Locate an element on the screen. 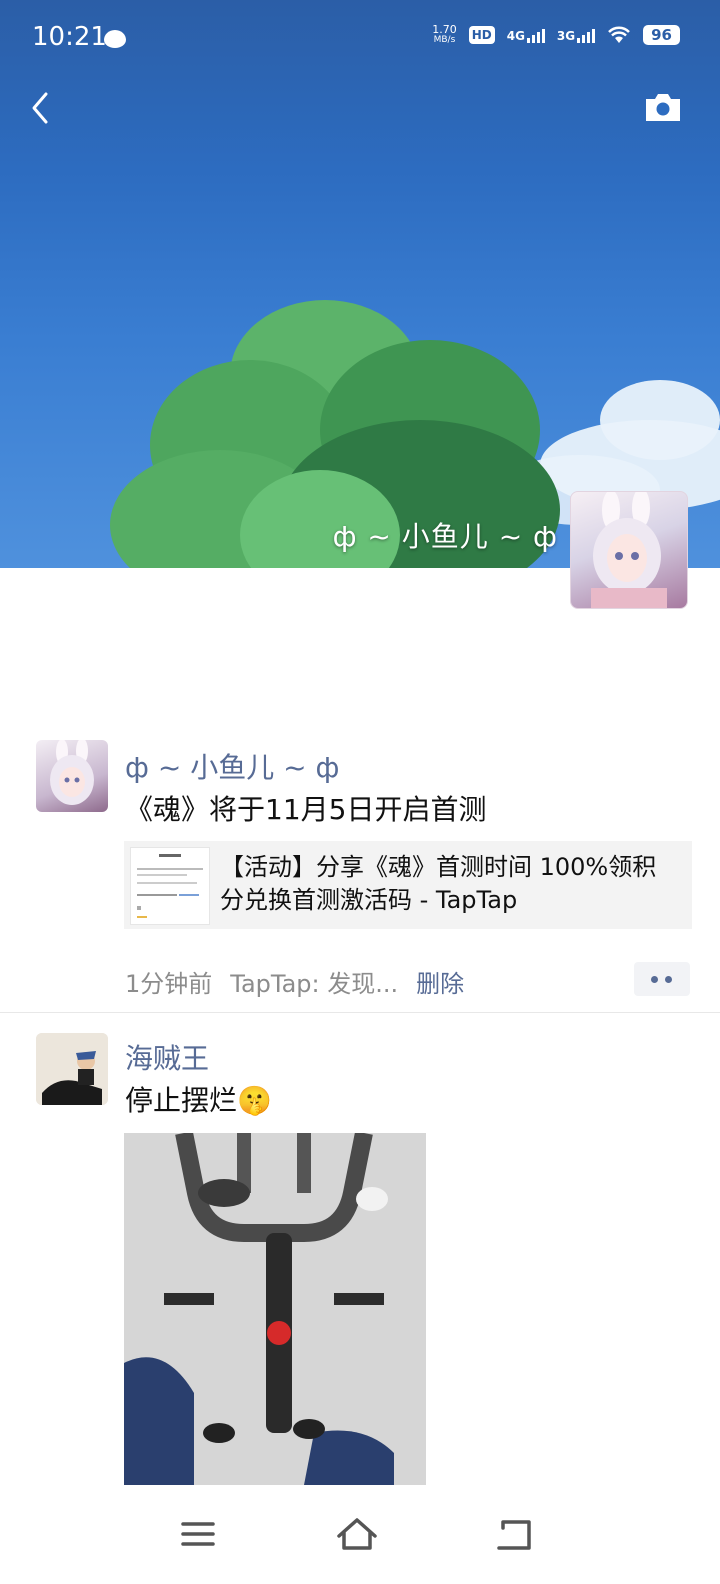 The height and width of the screenshot is (1584, 720). home-icon is located at coordinates (357, 1534).